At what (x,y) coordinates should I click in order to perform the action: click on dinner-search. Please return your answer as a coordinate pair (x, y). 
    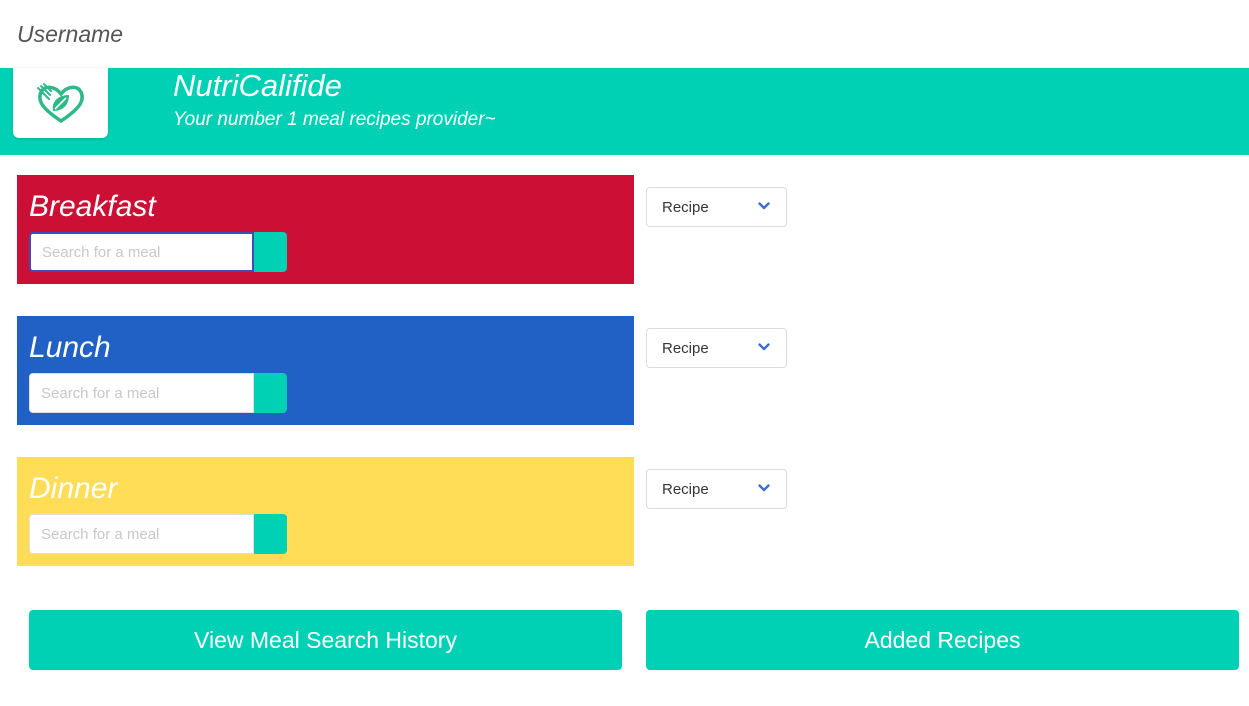
    Looking at the image, I should click on (158, 534).